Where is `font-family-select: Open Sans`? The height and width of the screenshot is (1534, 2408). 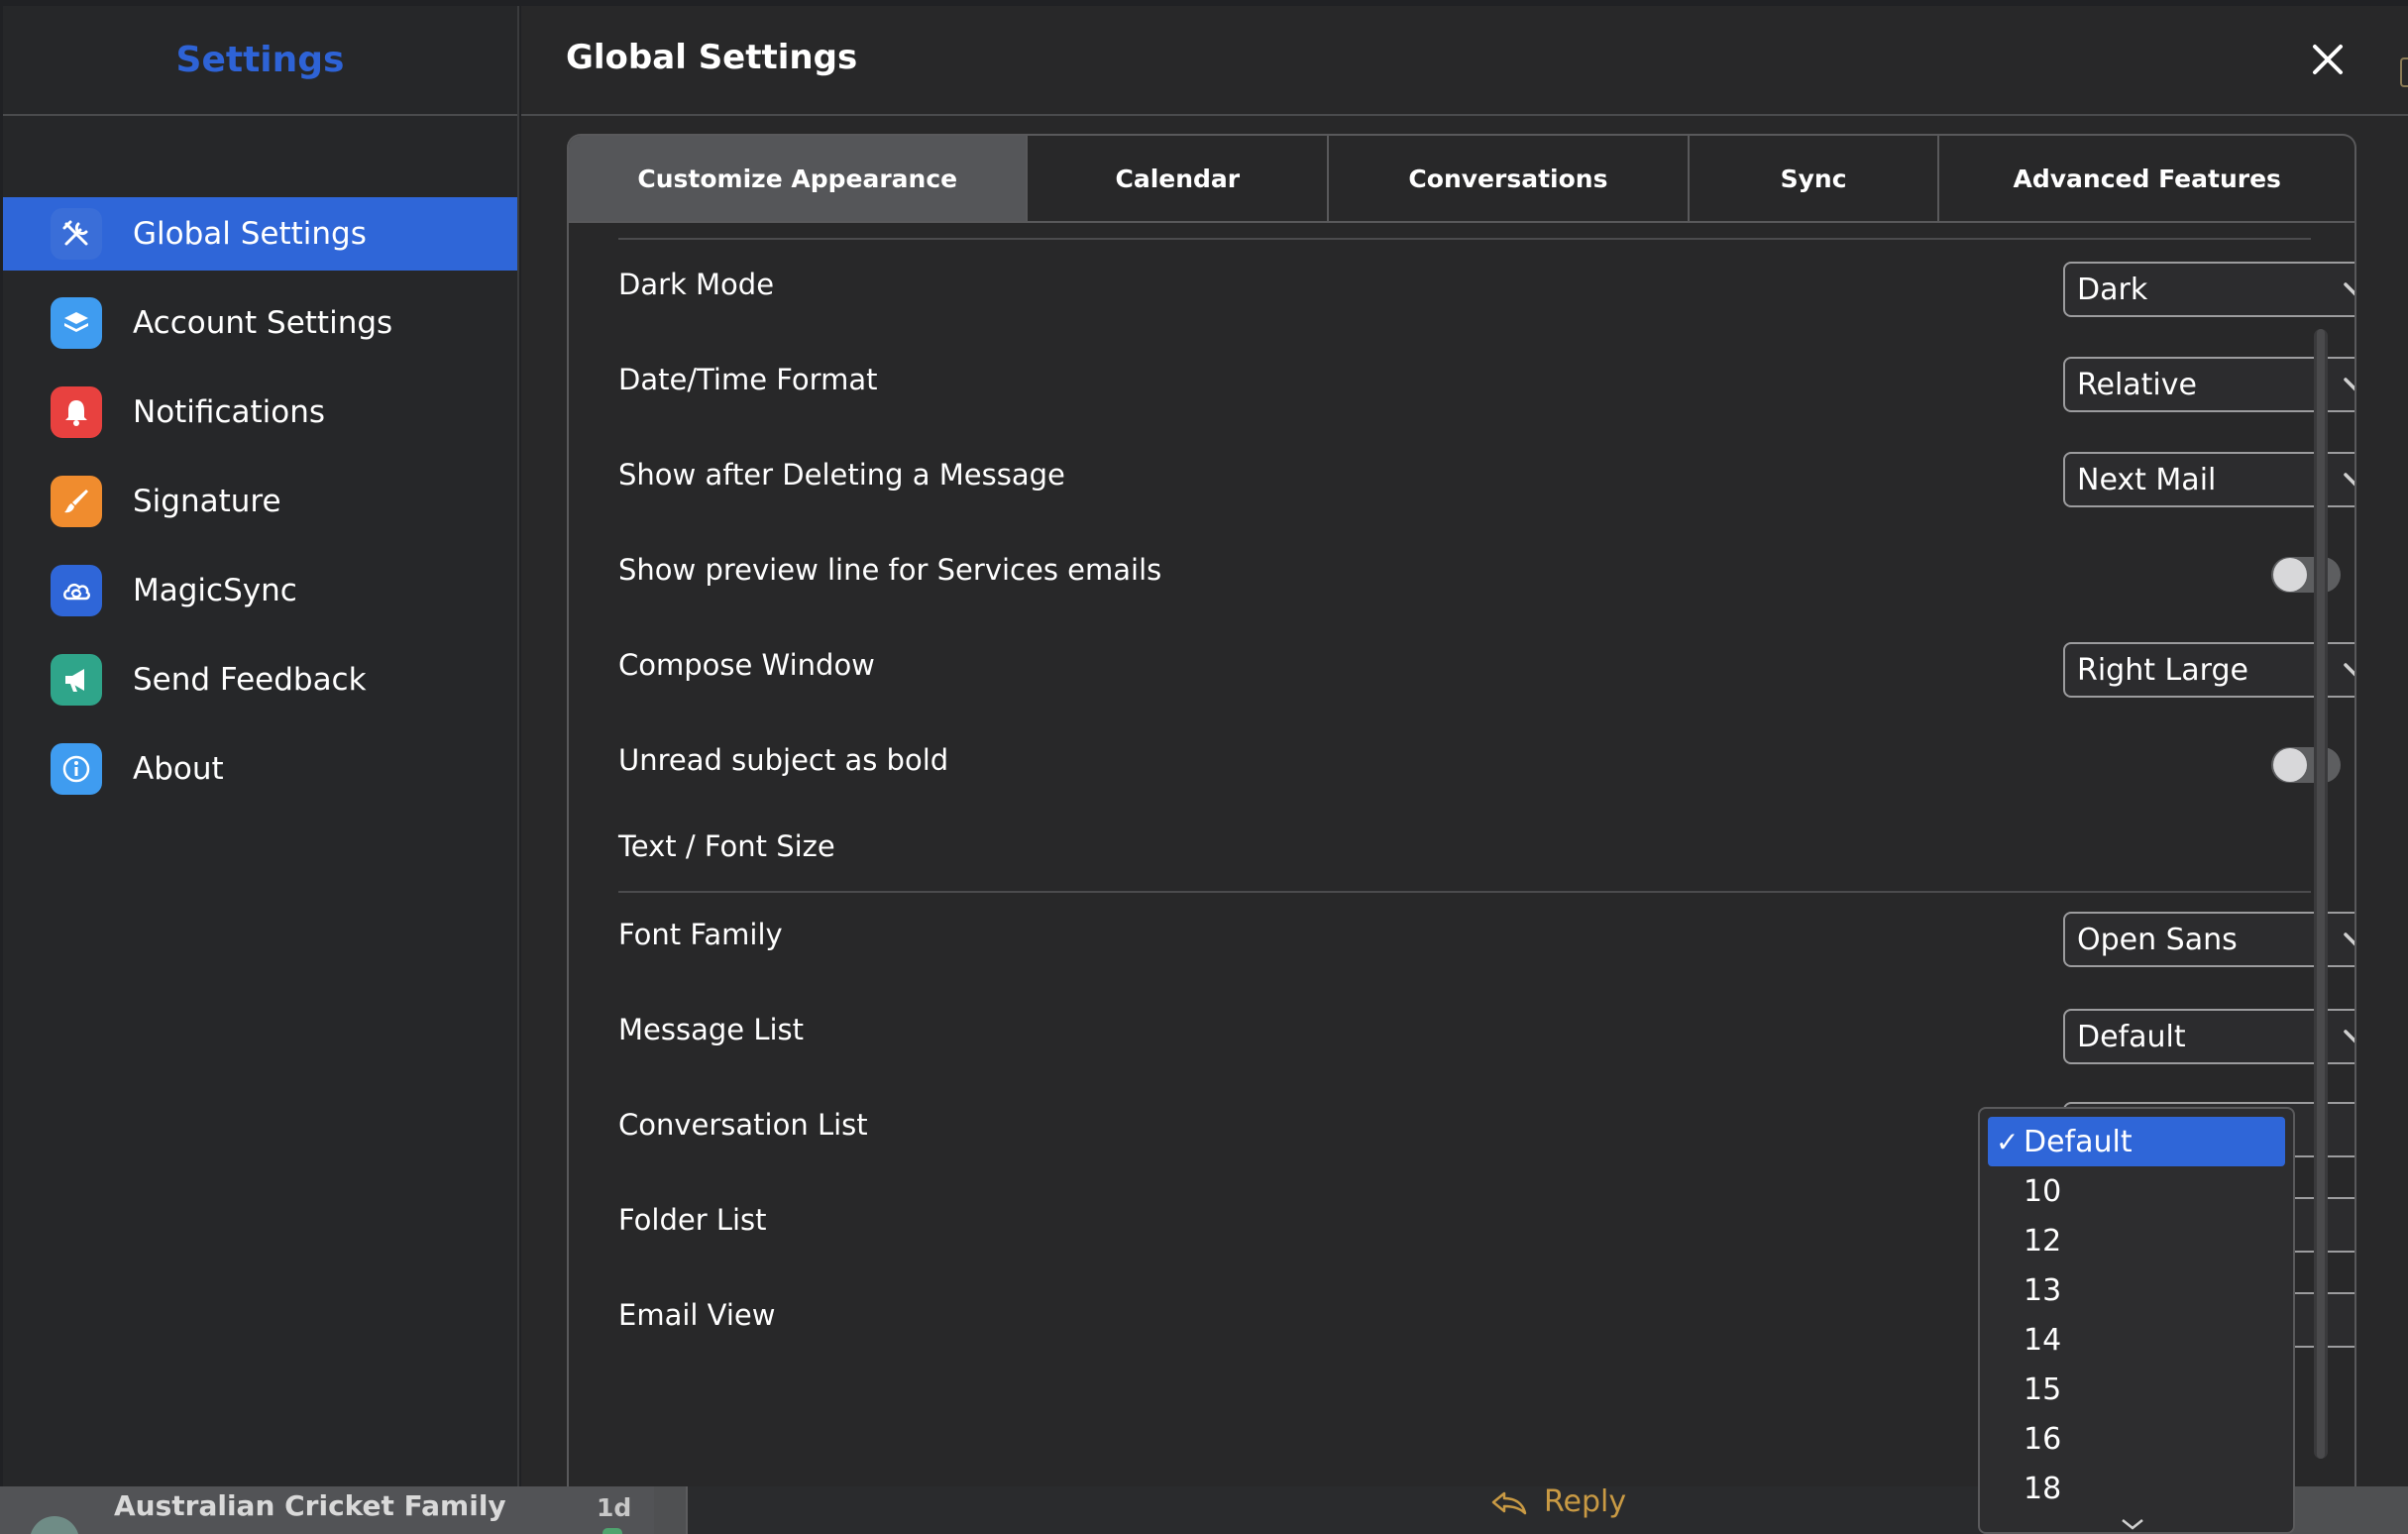 font-family-select: Open Sans is located at coordinates (2208, 939).